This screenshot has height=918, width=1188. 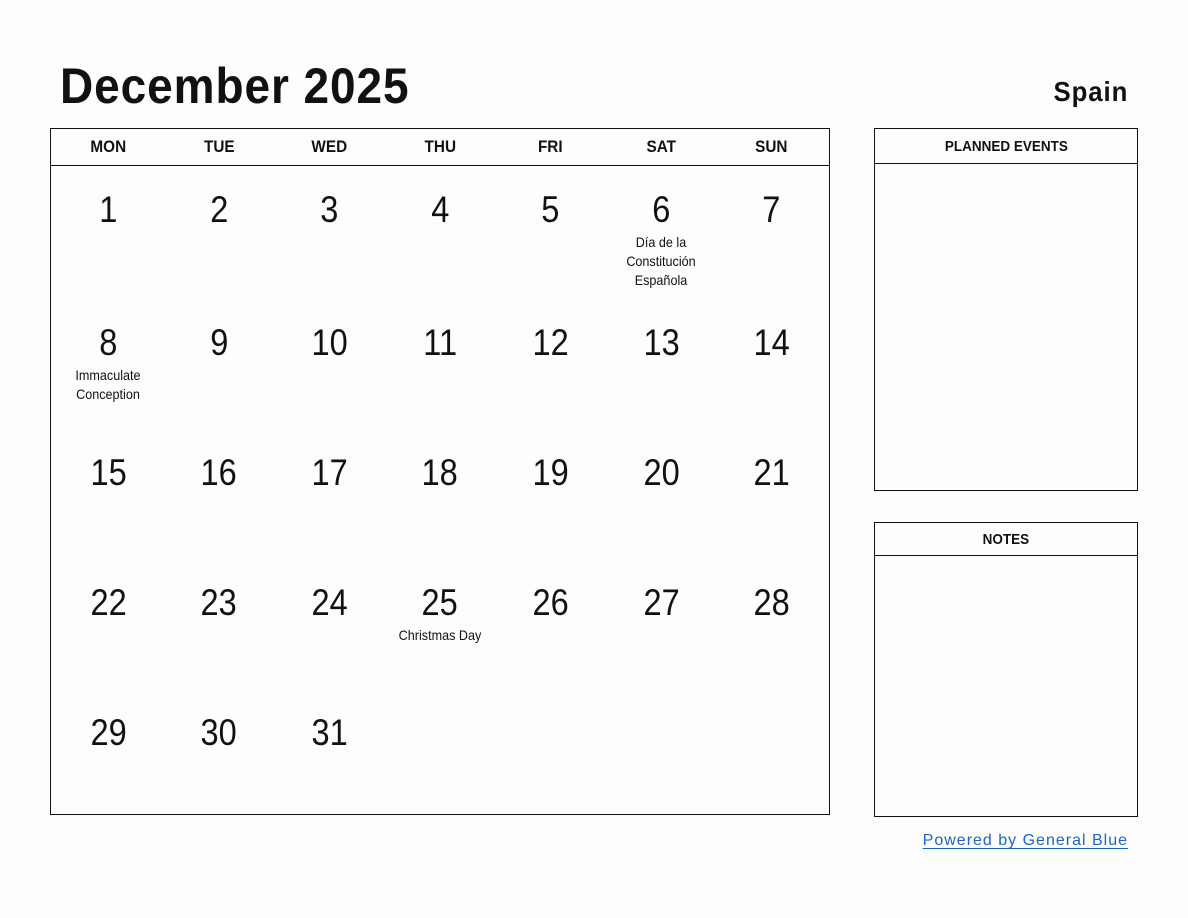 What do you see at coordinates (219, 624) in the screenshot?
I see `day-cell: 23` at bounding box center [219, 624].